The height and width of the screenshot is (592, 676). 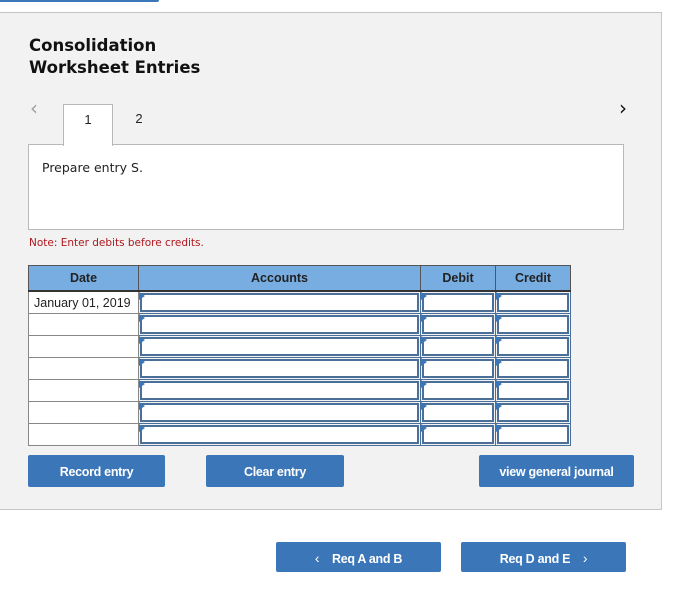 I want to click on prev-requirement-button: ‹ Req A and B, so click(x=358, y=557).